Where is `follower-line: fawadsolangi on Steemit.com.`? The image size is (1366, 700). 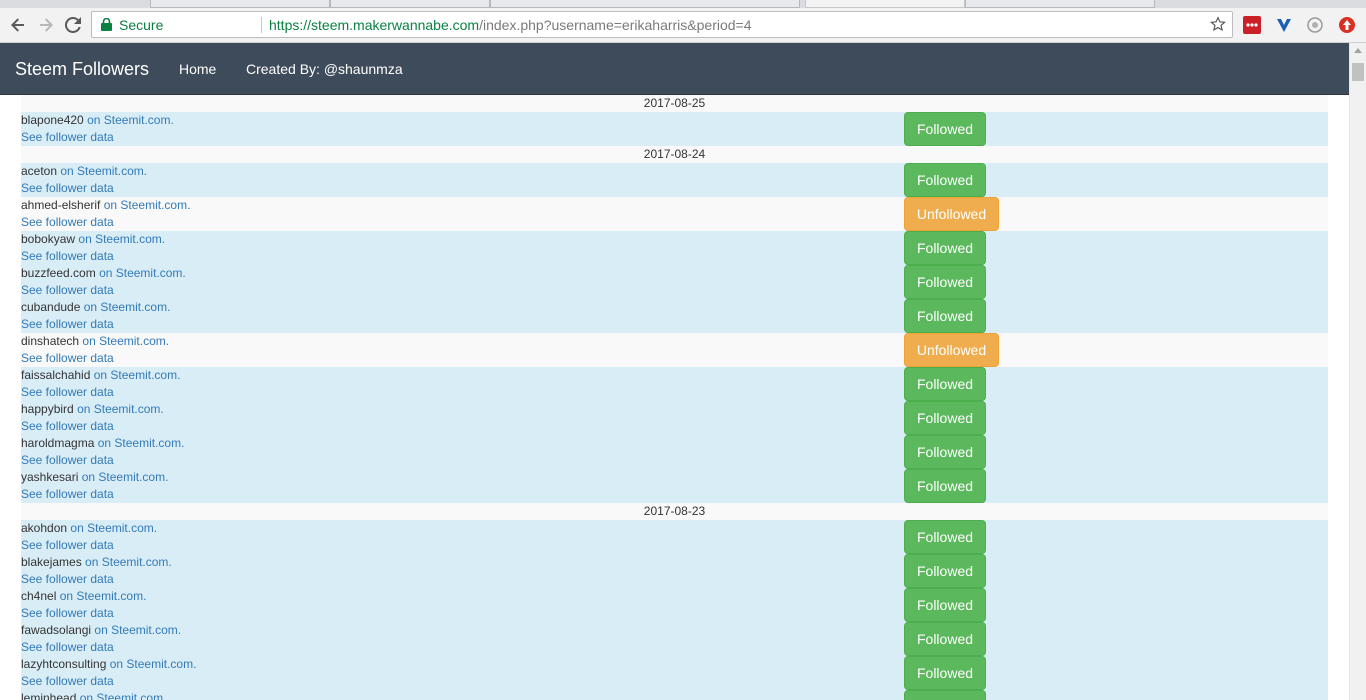 follower-line: fawadsolangi on Steemit.com. is located at coordinates (101, 630).